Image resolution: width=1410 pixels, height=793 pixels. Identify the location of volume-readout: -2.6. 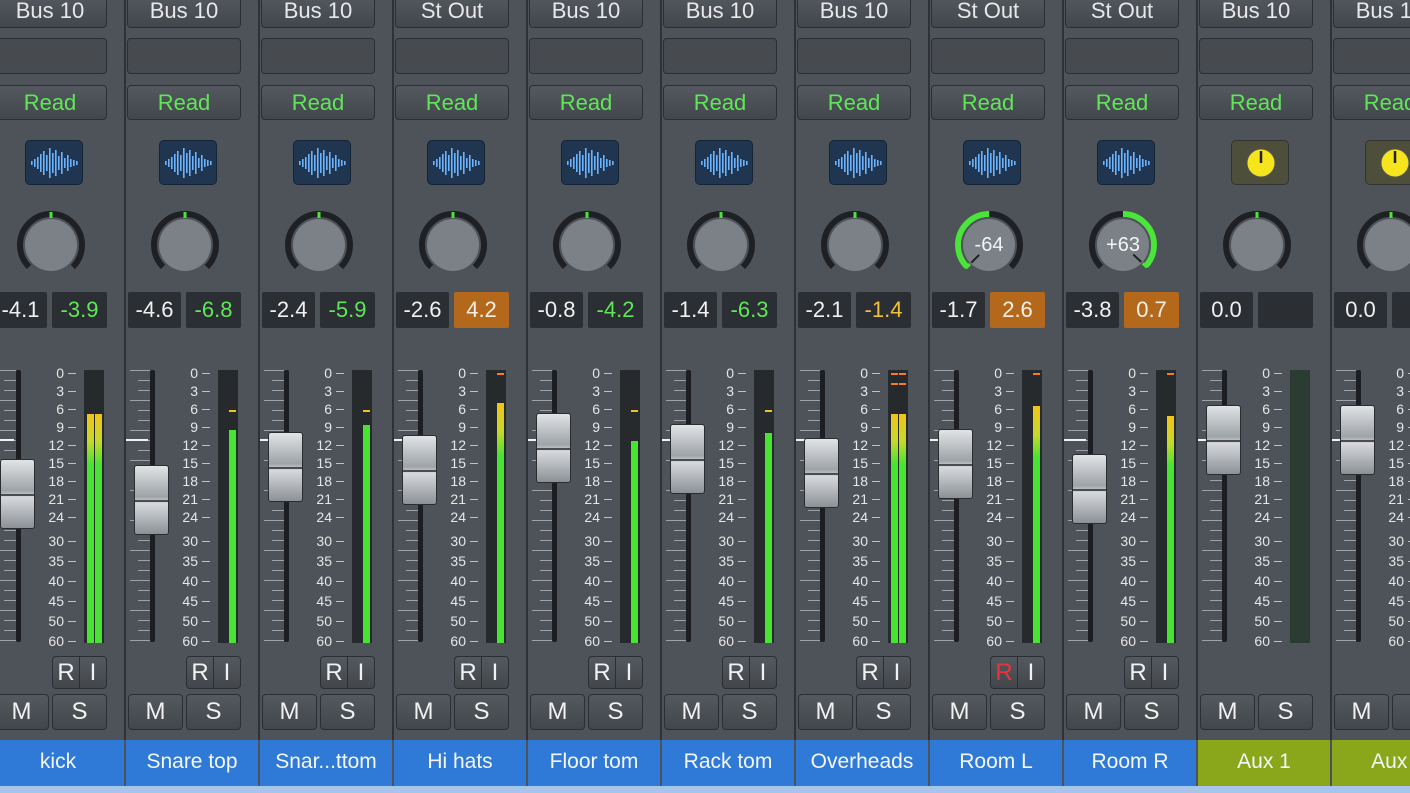
(422, 310).